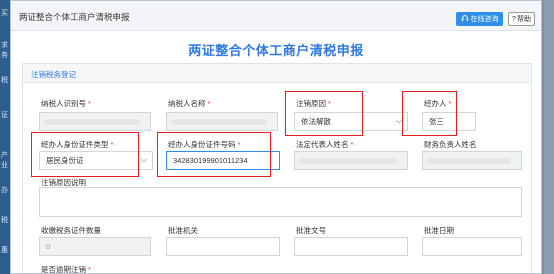 The image size is (554, 274). Describe the element at coordinates (74, 17) in the screenshot. I see `dialog-title: 两证整合个体工商户清税申报` at that location.